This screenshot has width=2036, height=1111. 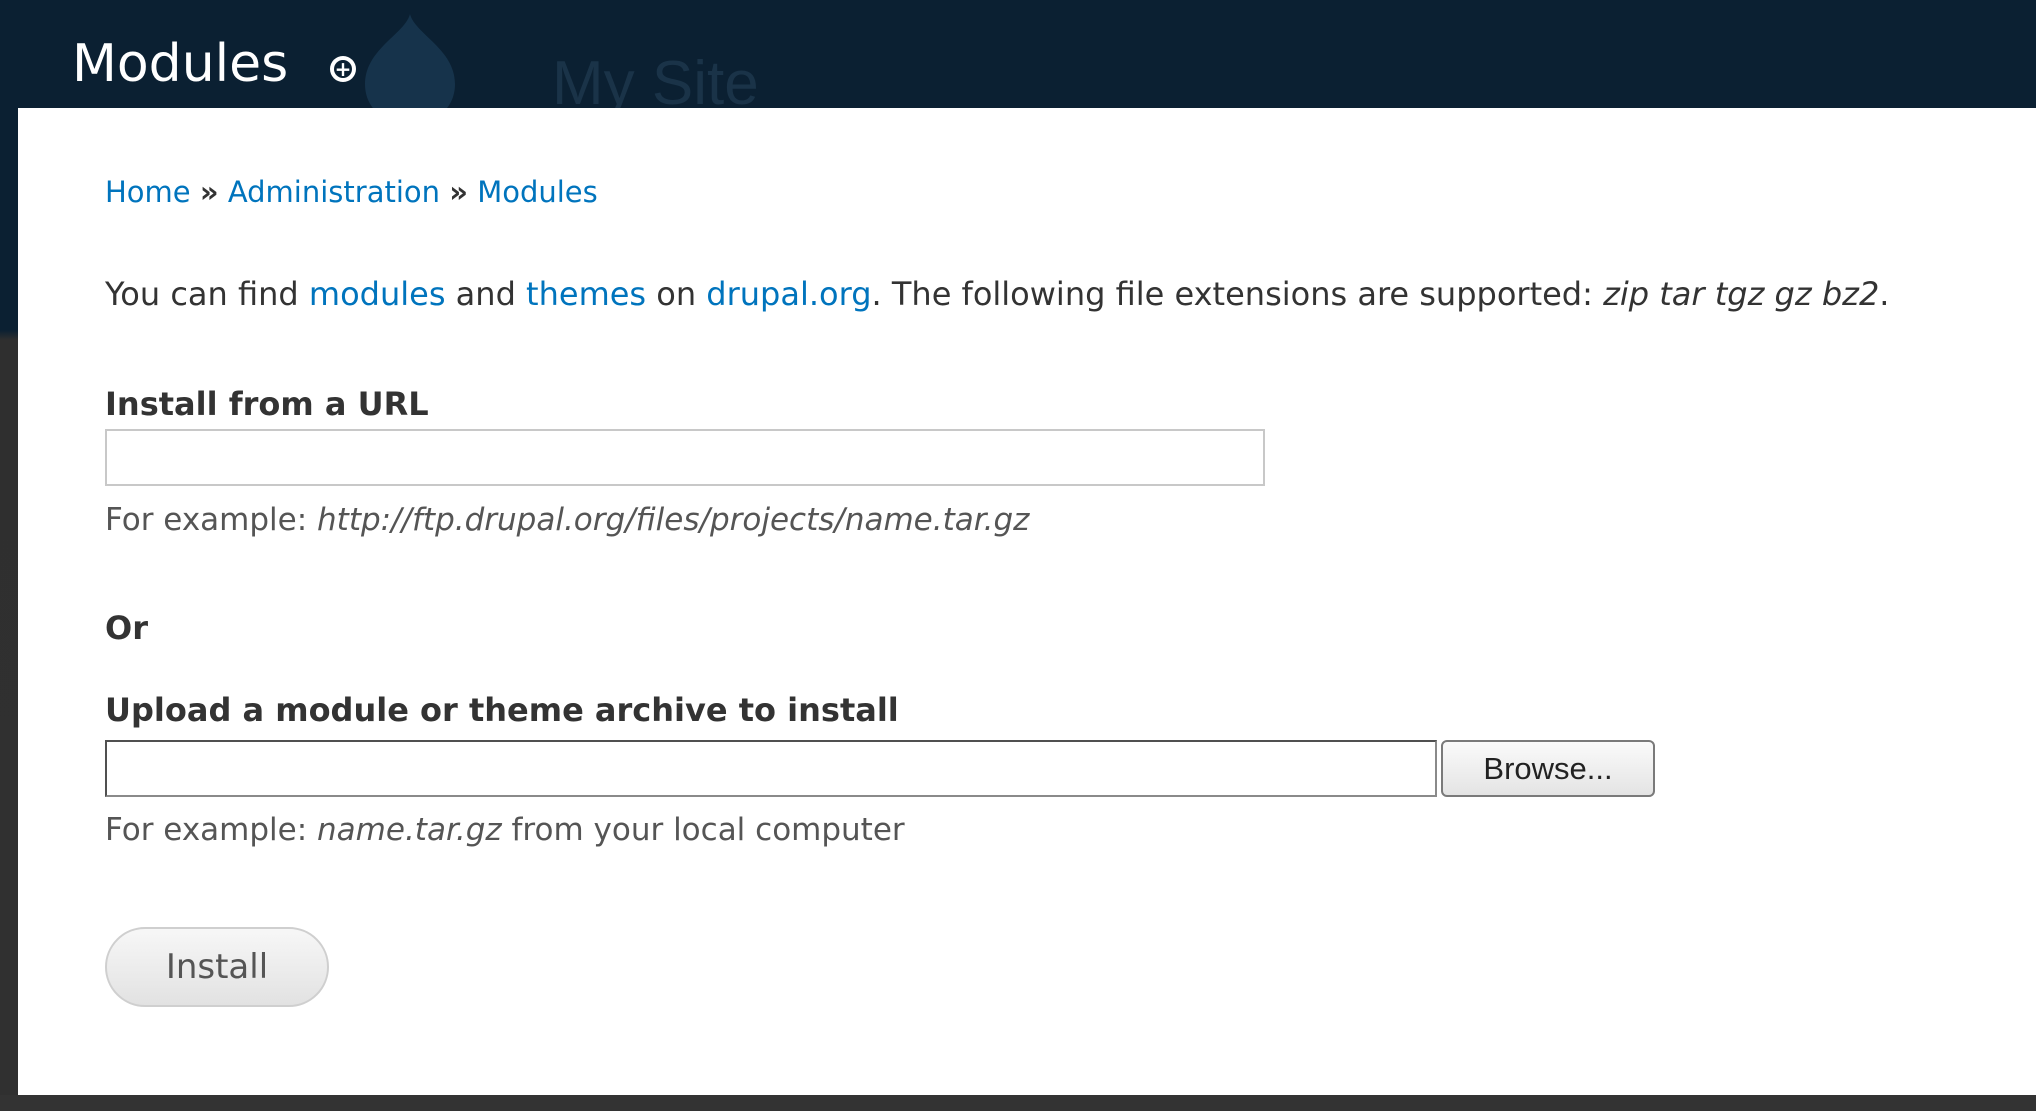 What do you see at coordinates (126, 628) in the screenshot?
I see `or-label: Or` at bounding box center [126, 628].